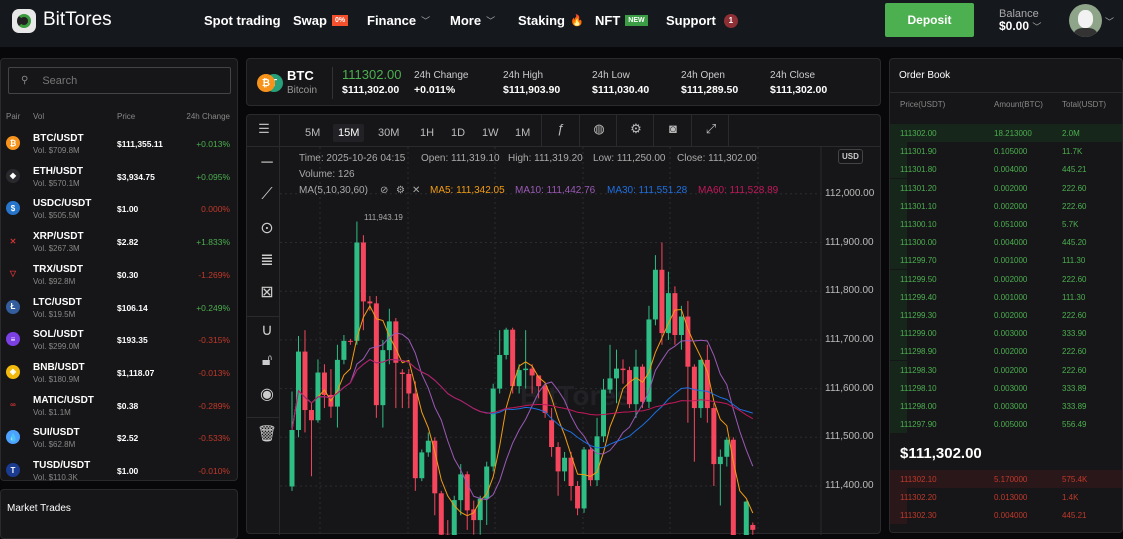  I want to click on ma-close-icon: ✕, so click(416, 190).